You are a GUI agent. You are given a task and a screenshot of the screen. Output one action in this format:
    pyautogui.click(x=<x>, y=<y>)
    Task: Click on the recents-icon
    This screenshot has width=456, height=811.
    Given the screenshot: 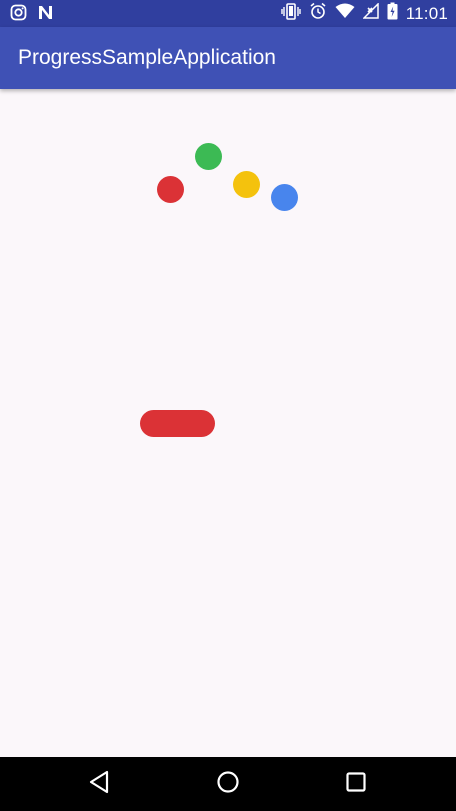 What is the action you would take?
    pyautogui.click(x=356, y=784)
    